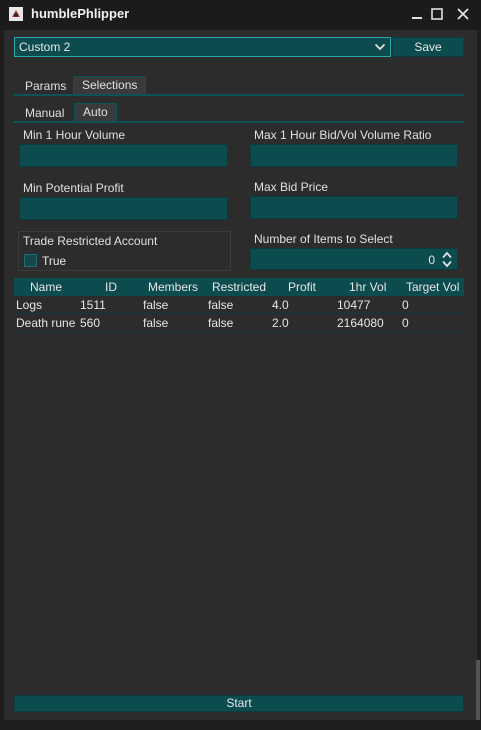 This screenshot has width=481, height=730. I want to click on max-ratio-input, so click(354, 155).